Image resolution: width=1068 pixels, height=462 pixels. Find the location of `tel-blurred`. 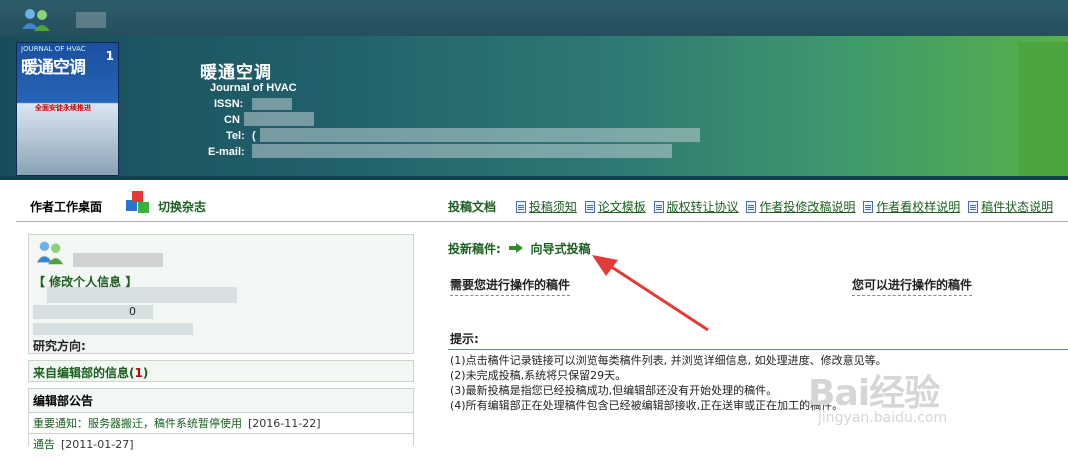

tel-blurred is located at coordinates (480, 135).